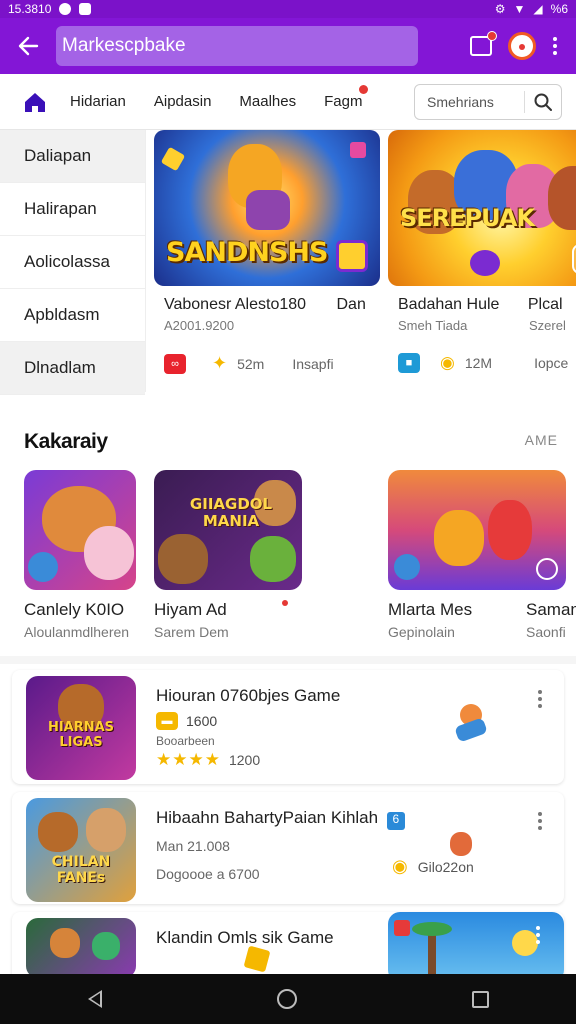  Describe the element at coordinates (247, 252) in the screenshot. I see `featured-art-title: SANDNSHS` at that location.